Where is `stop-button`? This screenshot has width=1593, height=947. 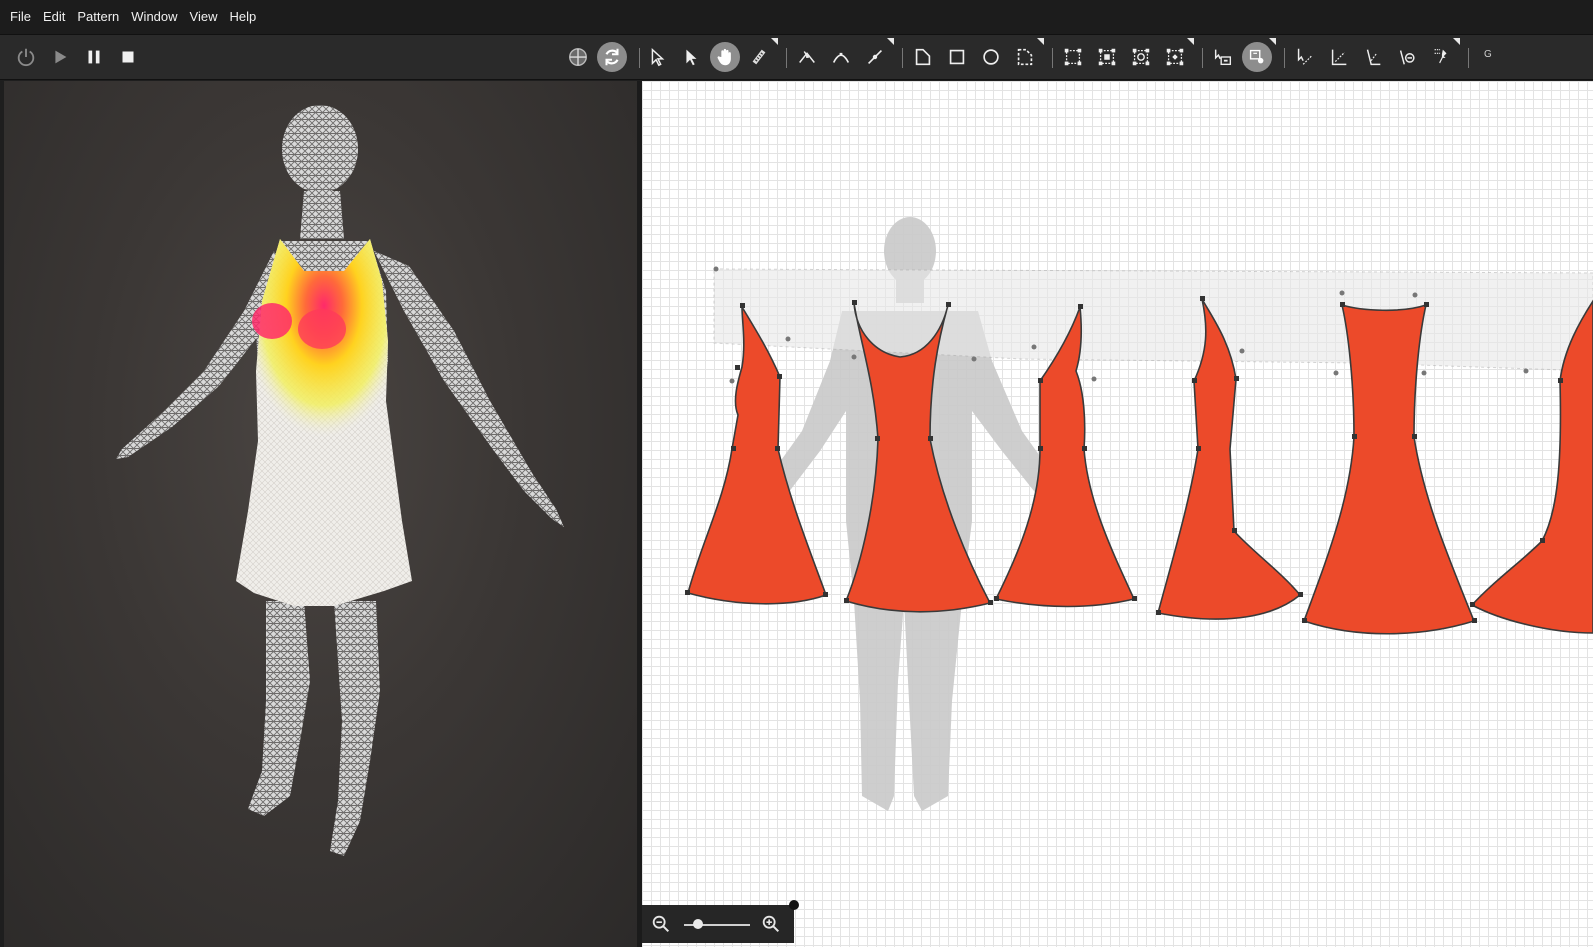 stop-button is located at coordinates (128, 57).